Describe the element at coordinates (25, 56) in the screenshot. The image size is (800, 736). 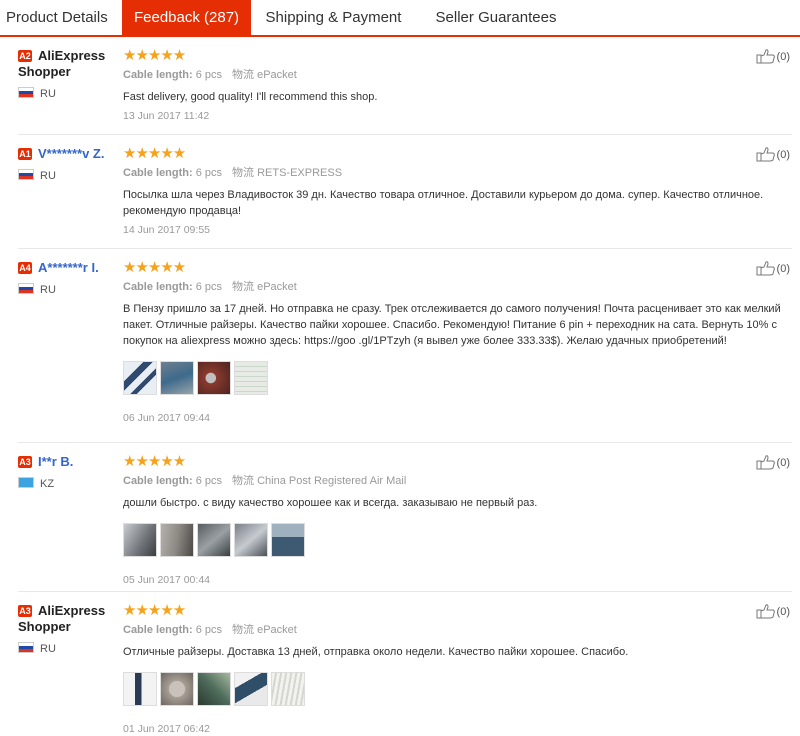
I see `buyer-level-badge: A2` at that location.